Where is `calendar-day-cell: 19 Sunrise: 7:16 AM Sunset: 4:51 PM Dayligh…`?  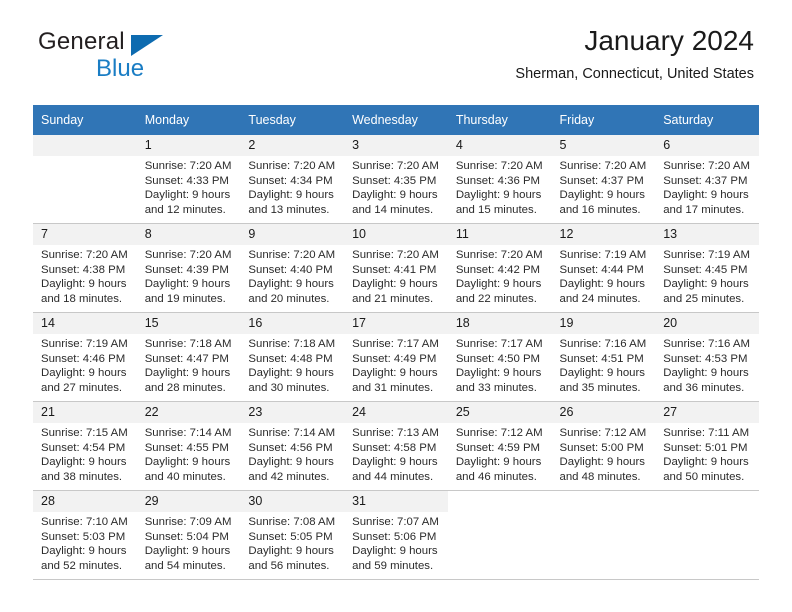 calendar-day-cell: 19 Sunrise: 7:16 AM Sunset: 4:51 PM Dayligh… is located at coordinates (603, 357).